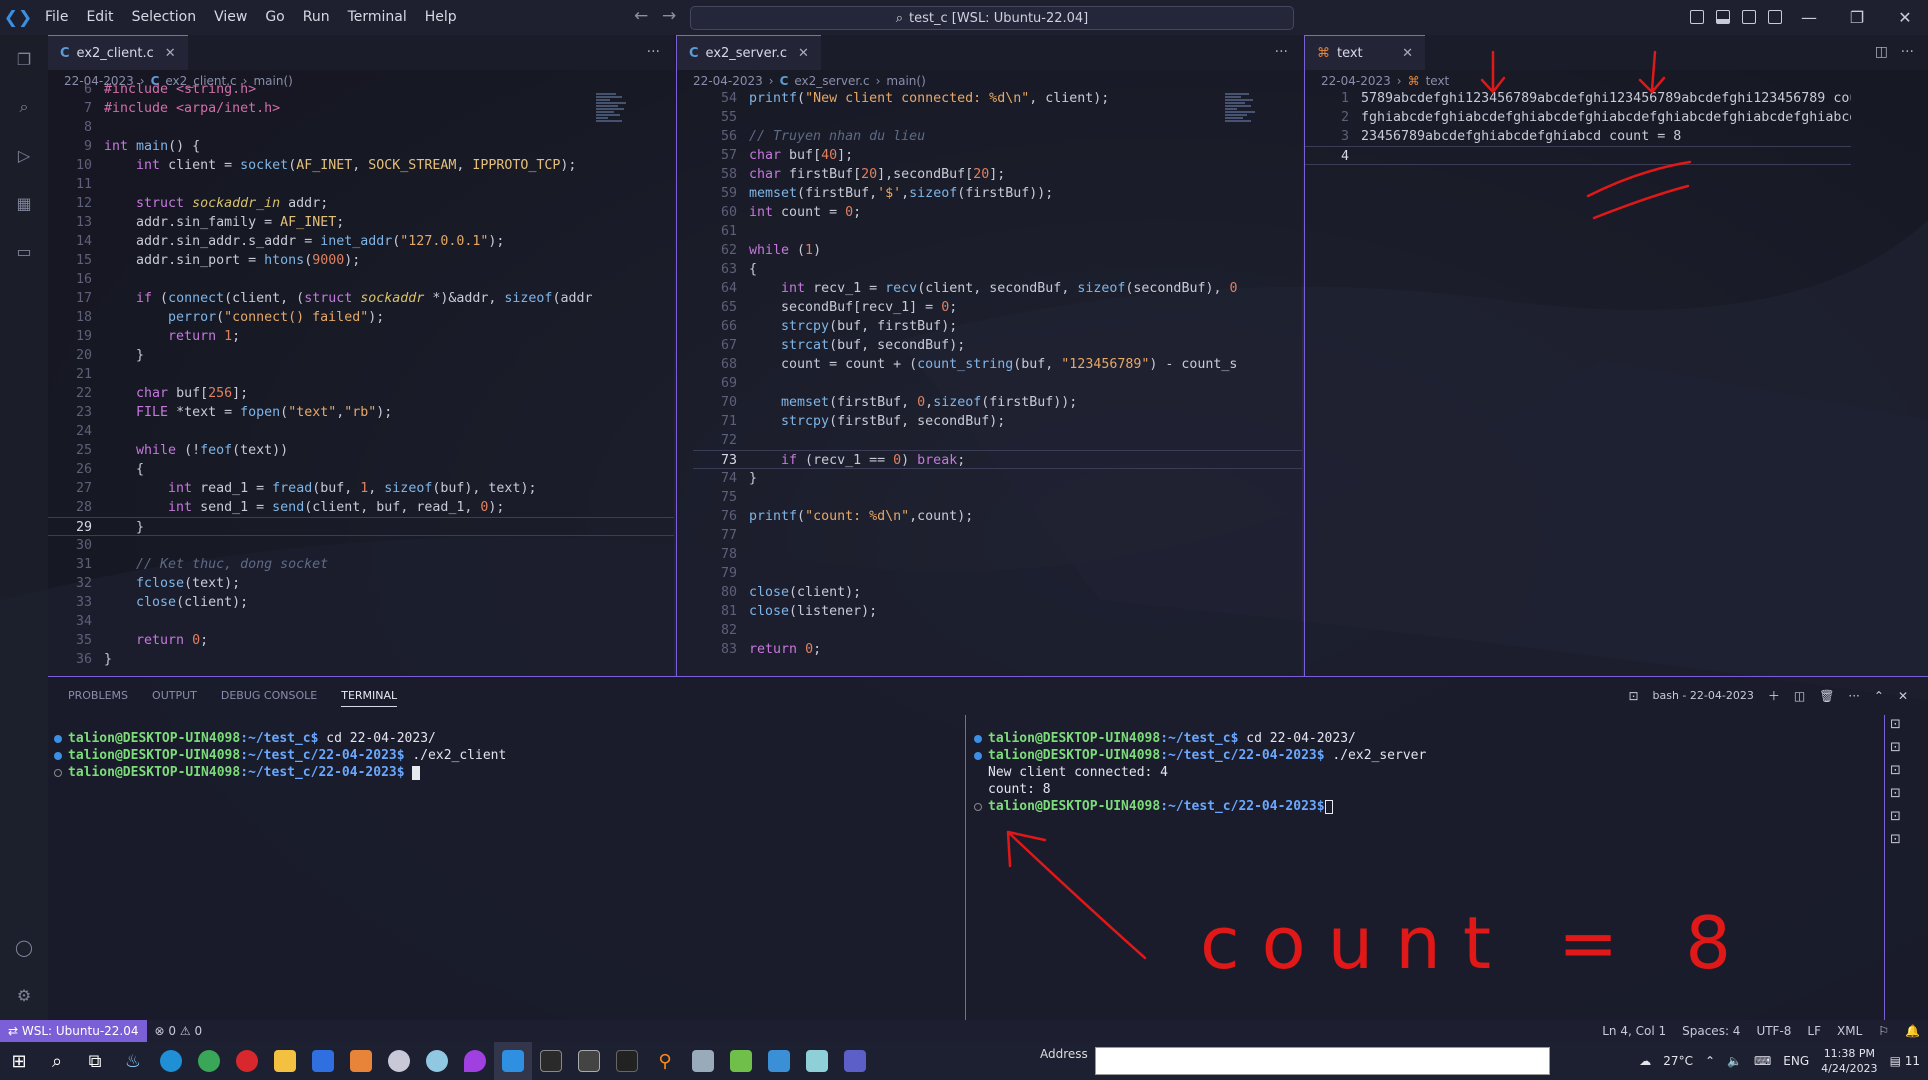 The width and height of the screenshot is (1928, 1080). Describe the element at coordinates (361, 659) in the screenshot. I see `code-line: 36}` at that location.